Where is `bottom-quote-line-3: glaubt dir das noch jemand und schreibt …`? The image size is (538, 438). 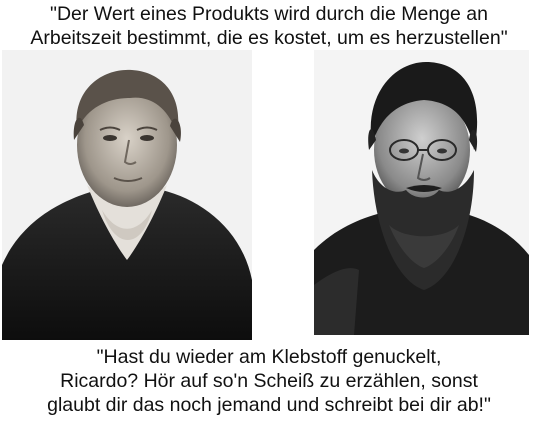
bottom-quote-line-3: glaubt dir das noch jemand und schreibt … is located at coordinates (269, 405).